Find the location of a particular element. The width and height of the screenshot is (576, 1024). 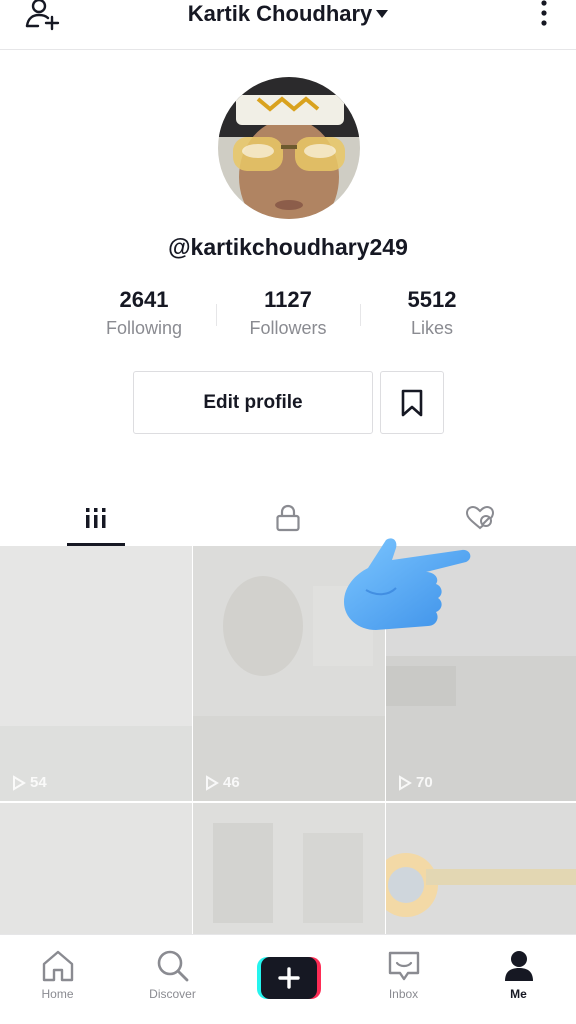

favorites-button is located at coordinates (412, 402).